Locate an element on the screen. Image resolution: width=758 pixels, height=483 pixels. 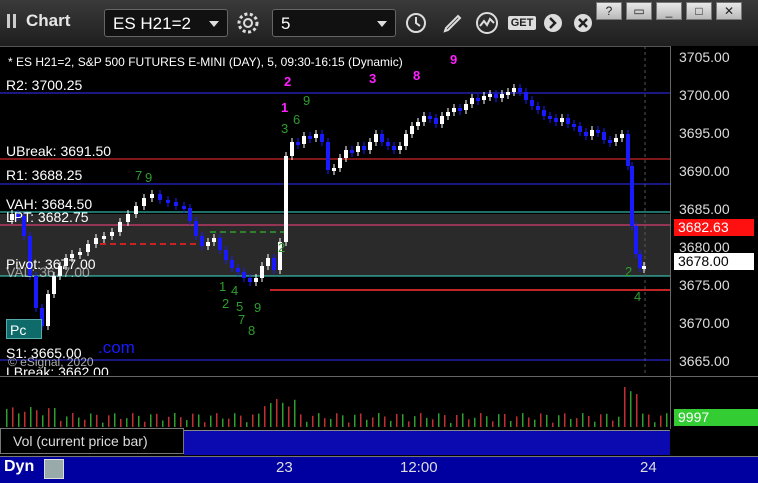
help-button: ? is located at coordinates (609, 11).